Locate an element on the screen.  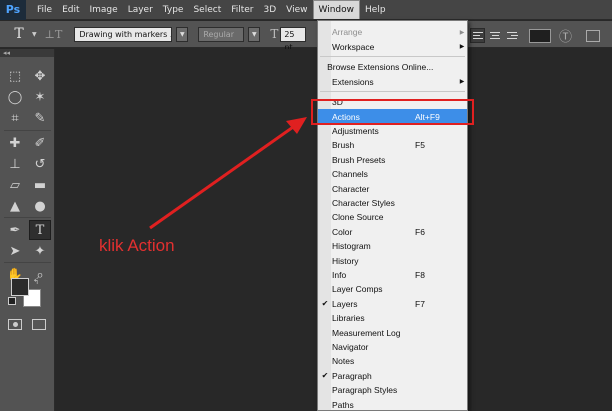
path-select-icon: ➤ is located at coordinates (15, 251).